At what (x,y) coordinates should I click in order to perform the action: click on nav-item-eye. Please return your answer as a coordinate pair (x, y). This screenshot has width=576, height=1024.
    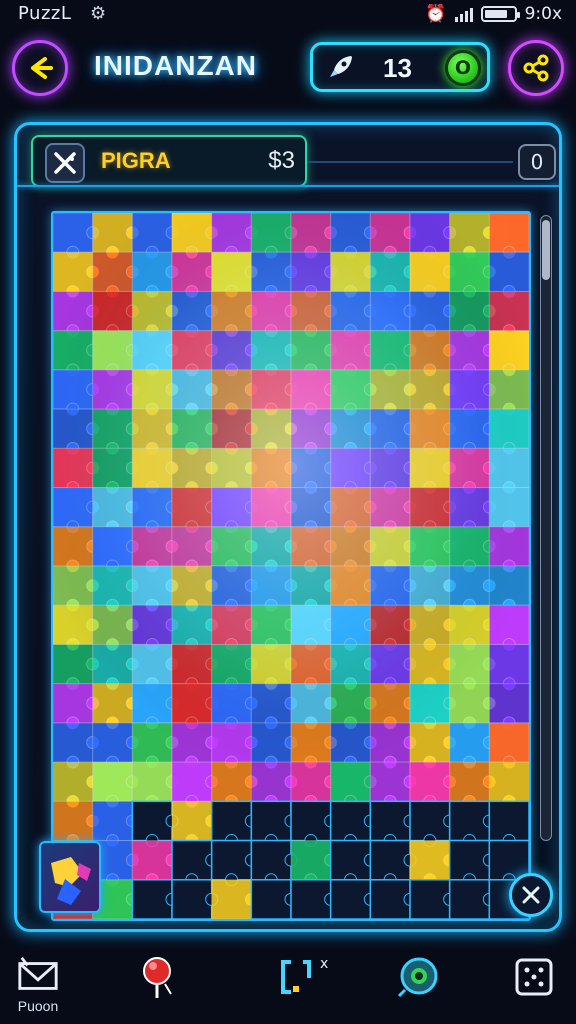
    Looking at the image, I should click on (418, 984).